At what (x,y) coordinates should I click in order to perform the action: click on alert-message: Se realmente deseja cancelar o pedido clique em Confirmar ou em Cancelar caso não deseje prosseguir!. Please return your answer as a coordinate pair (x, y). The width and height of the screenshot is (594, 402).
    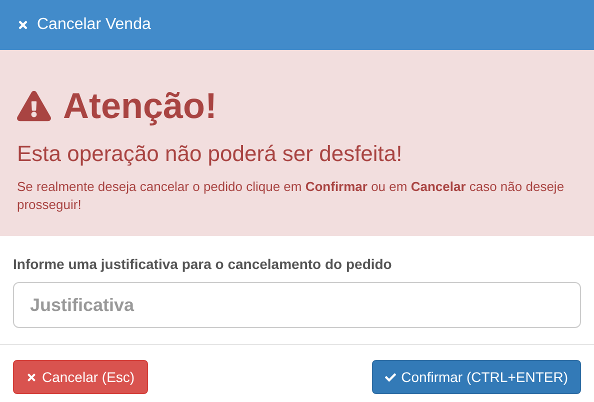
    Looking at the image, I should click on (291, 196).